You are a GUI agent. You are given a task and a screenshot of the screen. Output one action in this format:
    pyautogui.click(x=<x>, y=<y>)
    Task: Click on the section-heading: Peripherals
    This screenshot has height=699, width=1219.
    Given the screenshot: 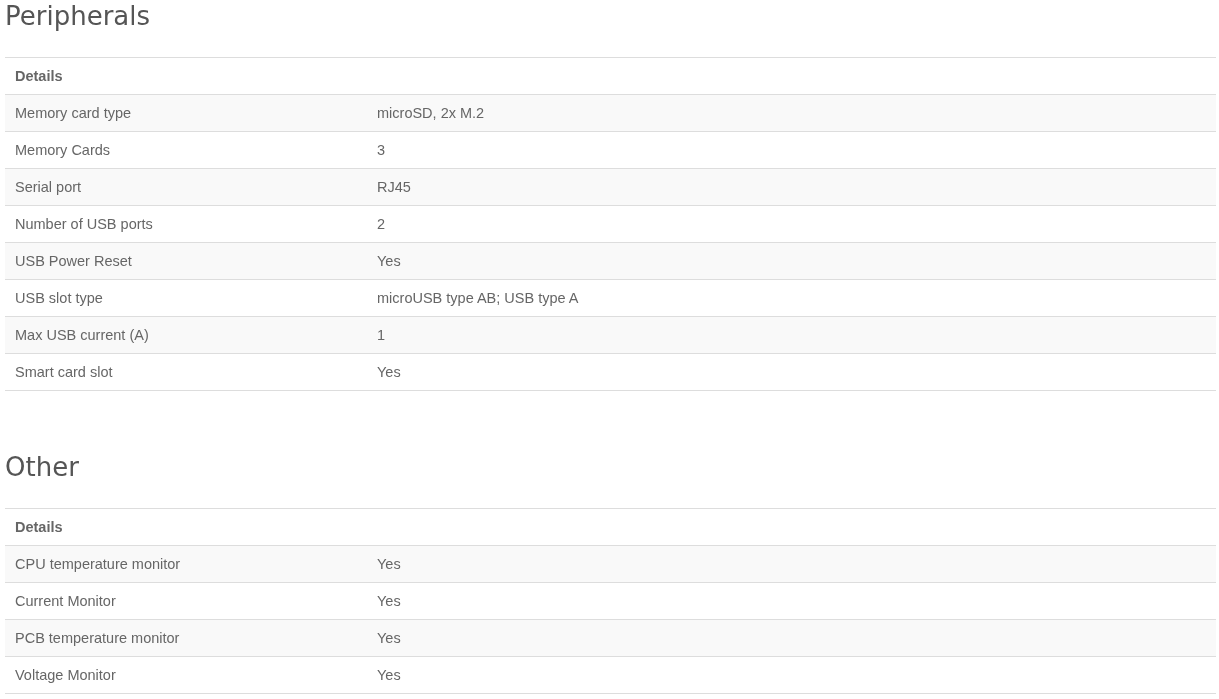 What is the action you would take?
    pyautogui.click(x=78, y=16)
    